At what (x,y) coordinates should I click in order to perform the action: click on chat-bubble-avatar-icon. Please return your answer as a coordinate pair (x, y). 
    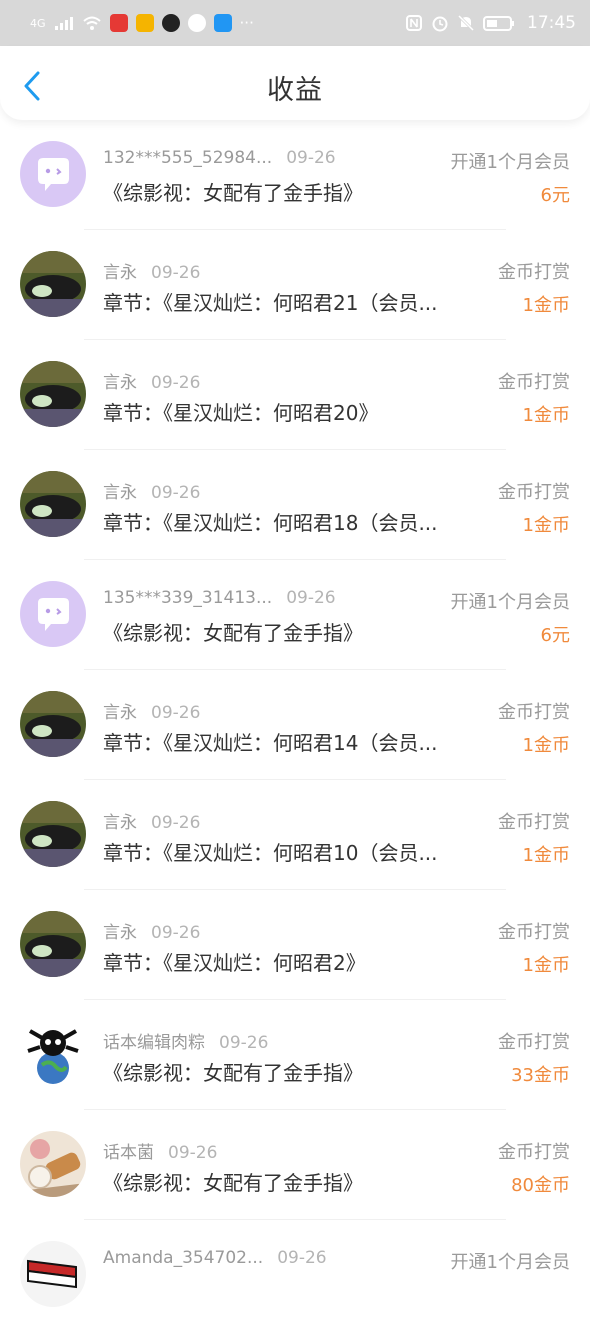
    Looking at the image, I should click on (53, 174).